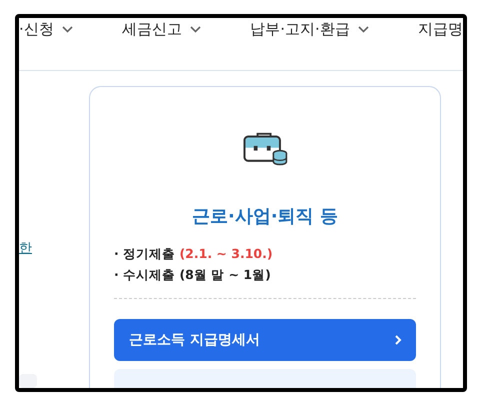  What do you see at coordinates (309, 29) in the screenshot?
I see `nav-menu-item: 납부·고지·환급` at bounding box center [309, 29].